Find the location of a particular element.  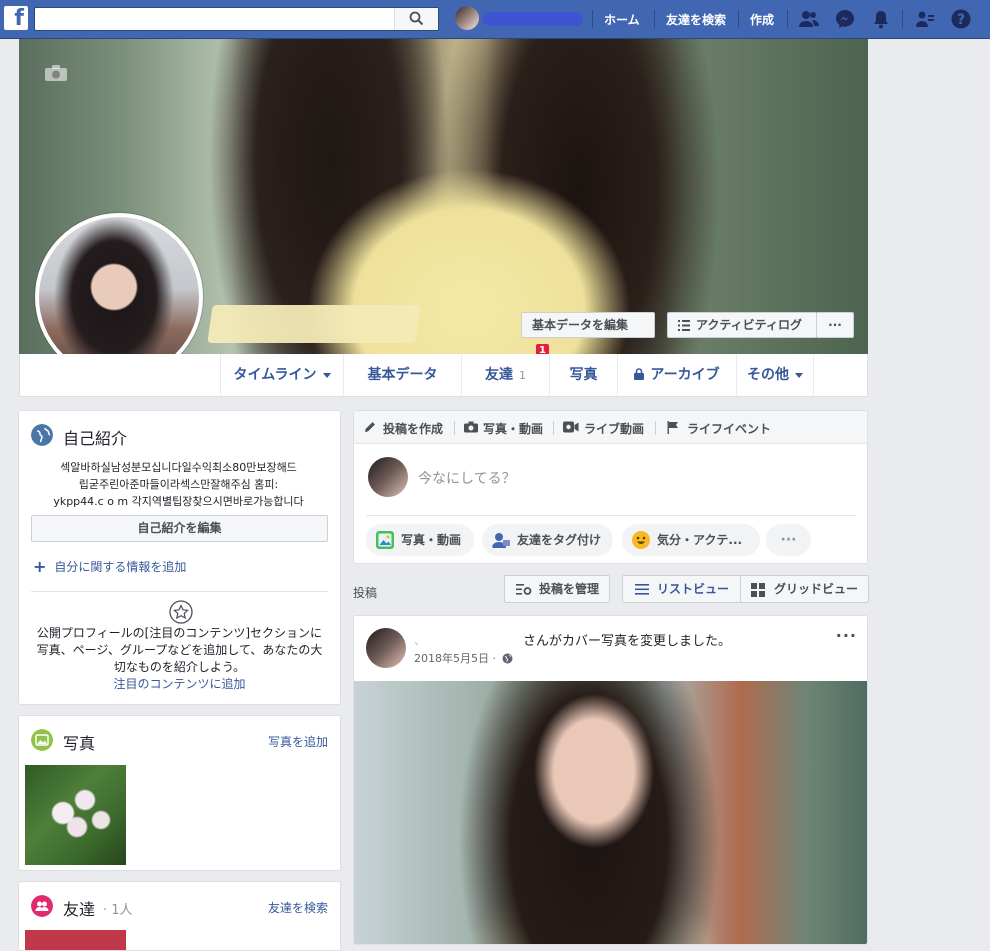

search-button is located at coordinates (416, 19).